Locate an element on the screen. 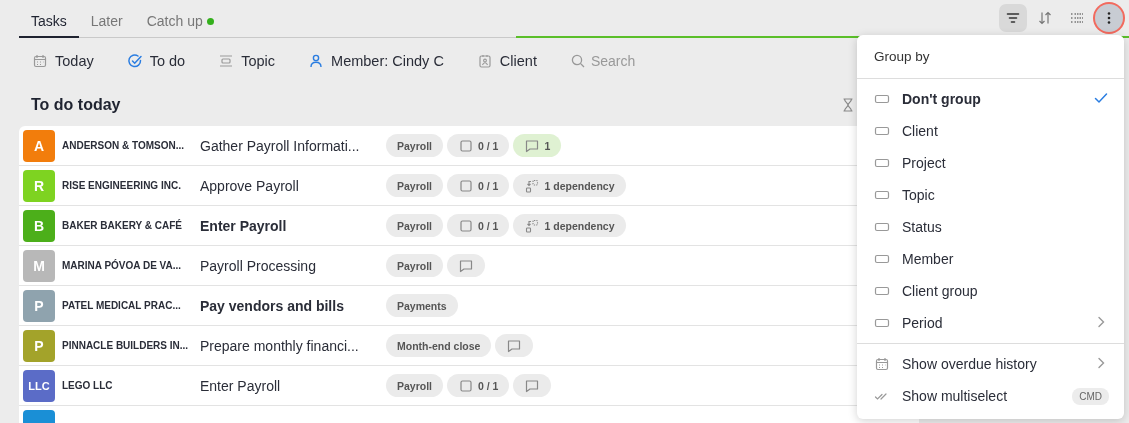 The height and width of the screenshot is (423, 1129). search-field: Search is located at coordinates (645, 61).